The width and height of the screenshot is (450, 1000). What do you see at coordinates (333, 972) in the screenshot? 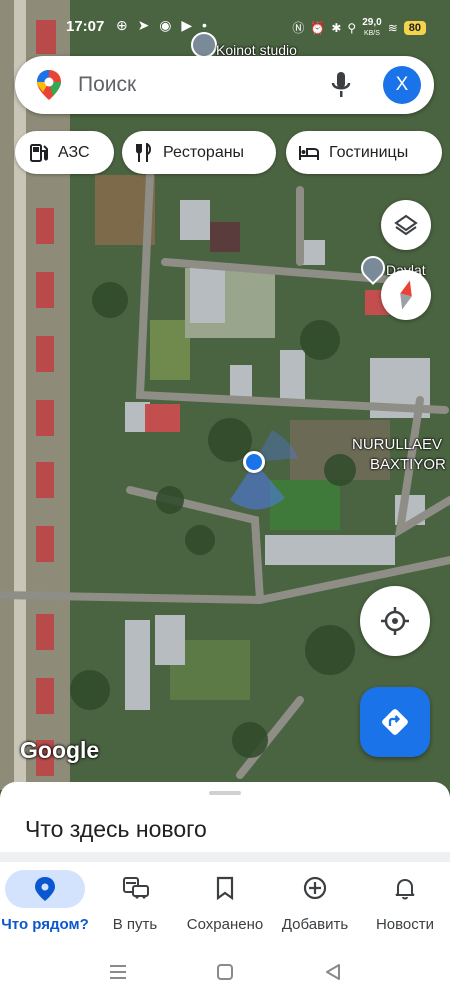
I see `back-icon` at bounding box center [333, 972].